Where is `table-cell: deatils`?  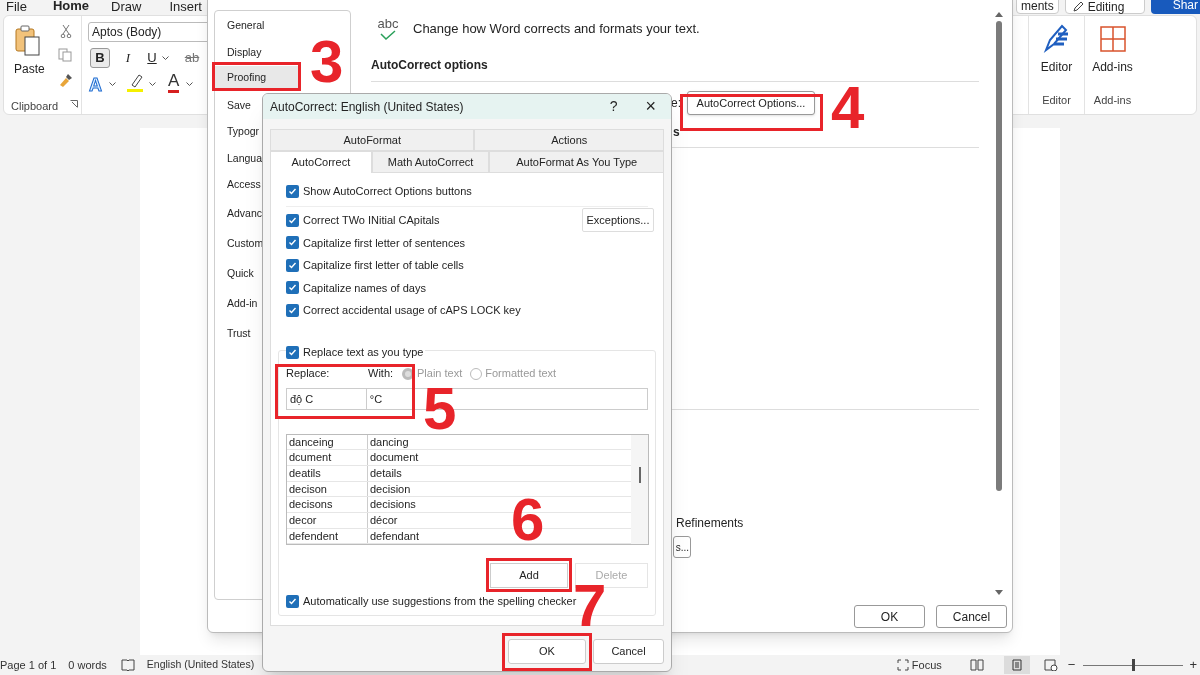 table-cell: deatils is located at coordinates (327, 473).